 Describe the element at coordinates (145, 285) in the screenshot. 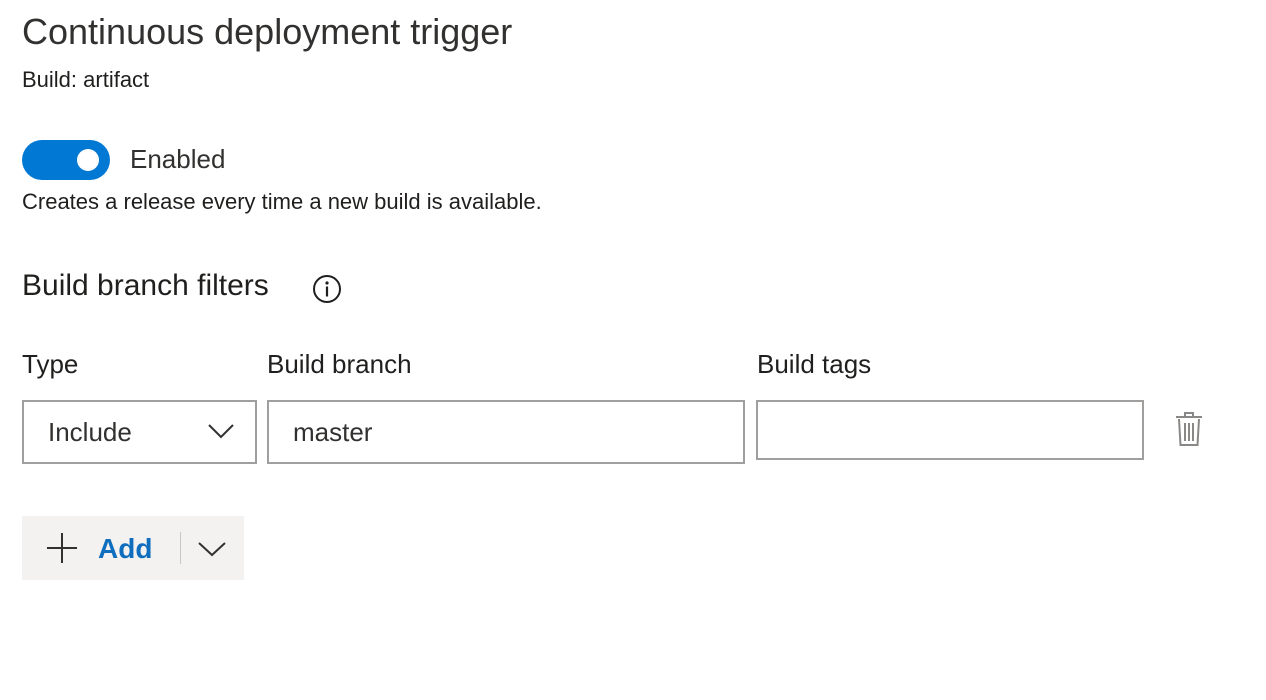

I see `section-title: Build branch filters` at that location.